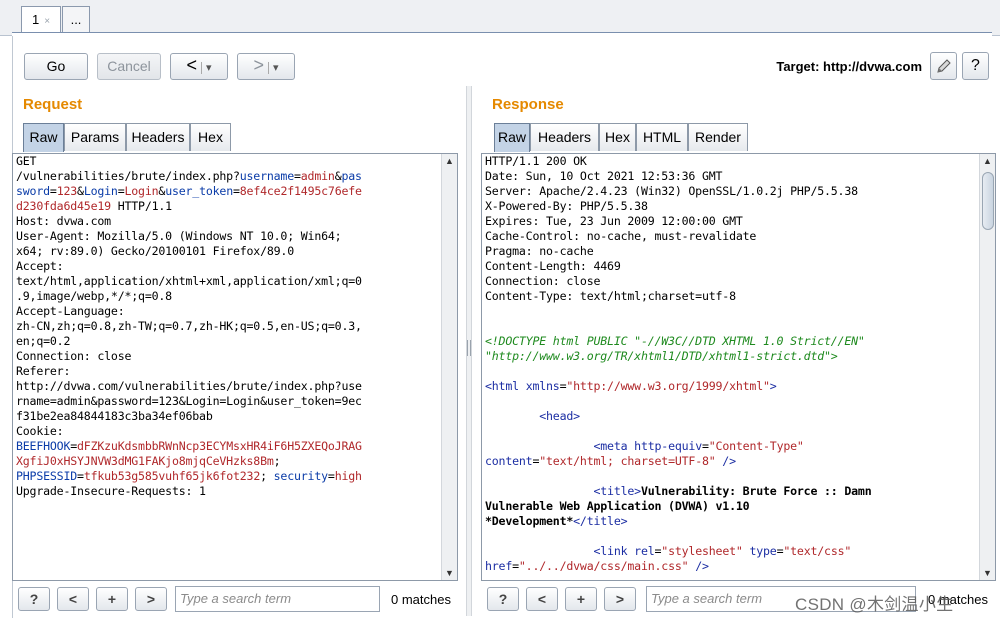 Image resolution: width=1000 pixels, height=618 pixels. Describe the element at coordinates (662, 137) in the screenshot. I see `tab-response-html: HTML` at that location.